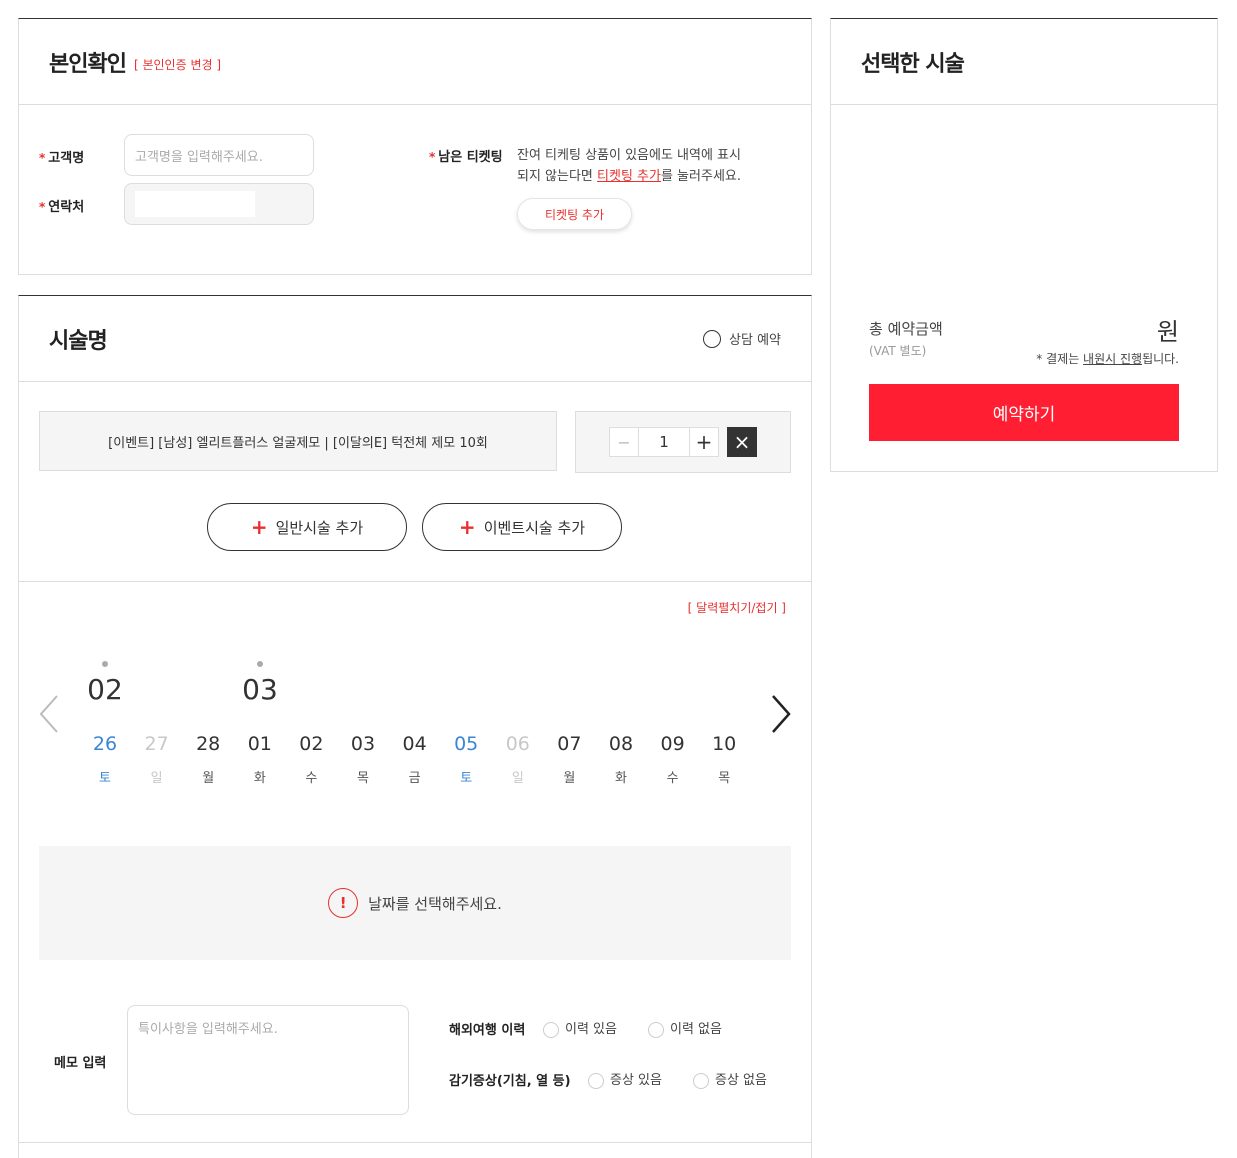 Image resolution: width=1237 pixels, height=1158 pixels. Describe the element at coordinates (730, 1079) in the screenshot. I see `cold-no-option: 증상 없음` at that location.